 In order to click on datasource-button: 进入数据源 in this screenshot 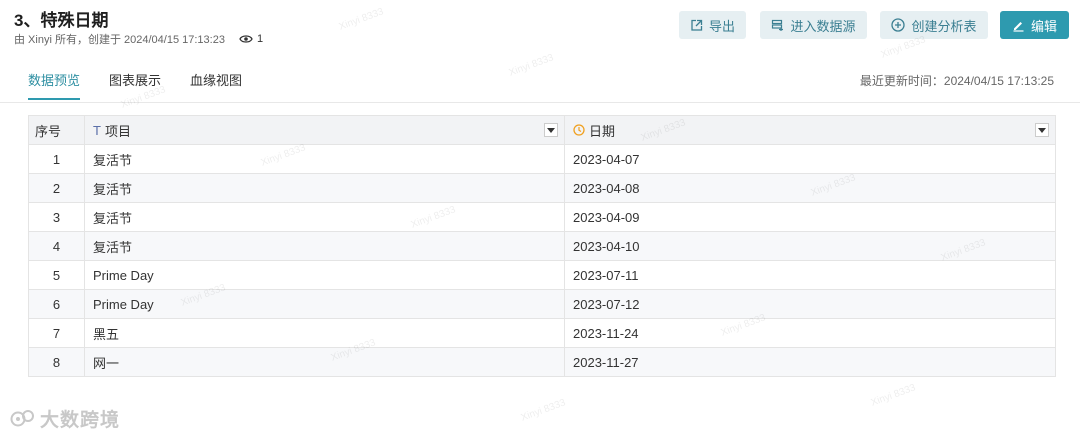, I will do `click(813, 25)`.